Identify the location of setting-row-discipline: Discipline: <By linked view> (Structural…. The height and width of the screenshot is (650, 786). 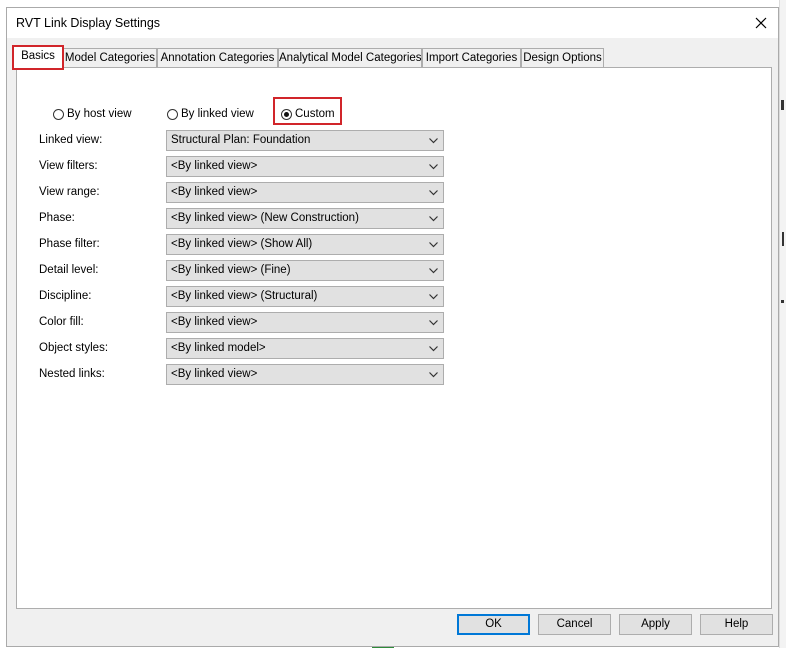
(392, 297).